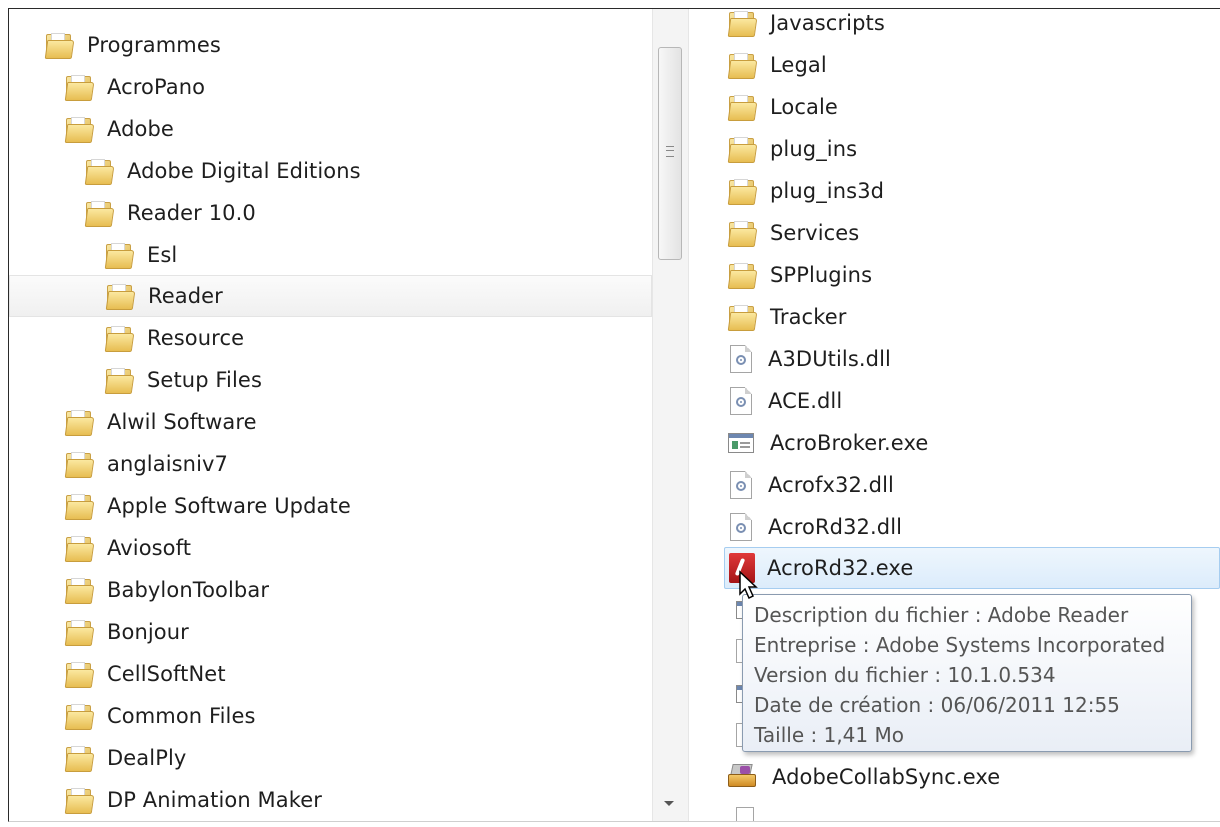 Image resolution: width=1220 pixels, height=827 pixels. What do you see at coordinates (905, 675) in the screenshot?
I see `tooltip-version: Version du fichier : 10.1.0.534` at bounding box center [905, 675].